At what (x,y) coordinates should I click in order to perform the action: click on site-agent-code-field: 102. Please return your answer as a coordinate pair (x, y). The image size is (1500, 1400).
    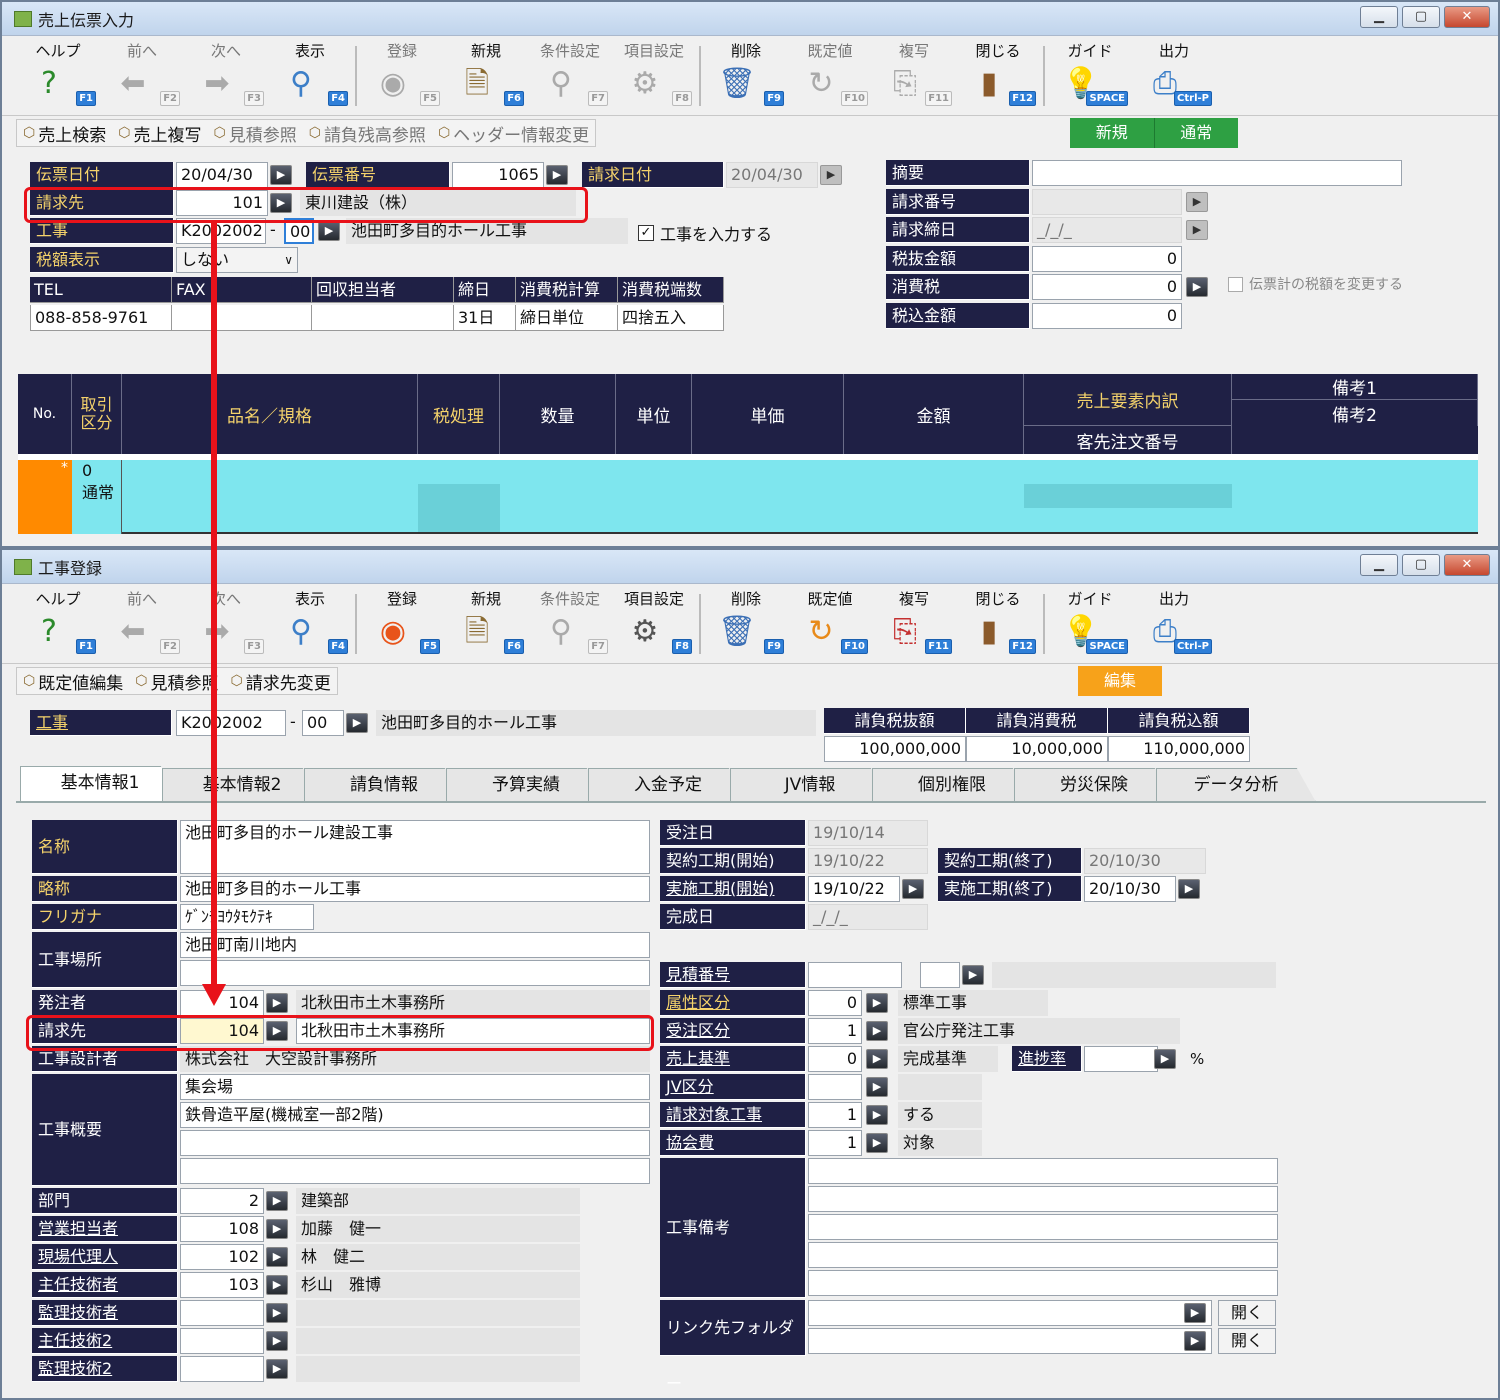
    Looking at the image, I should click on (222, 1257).